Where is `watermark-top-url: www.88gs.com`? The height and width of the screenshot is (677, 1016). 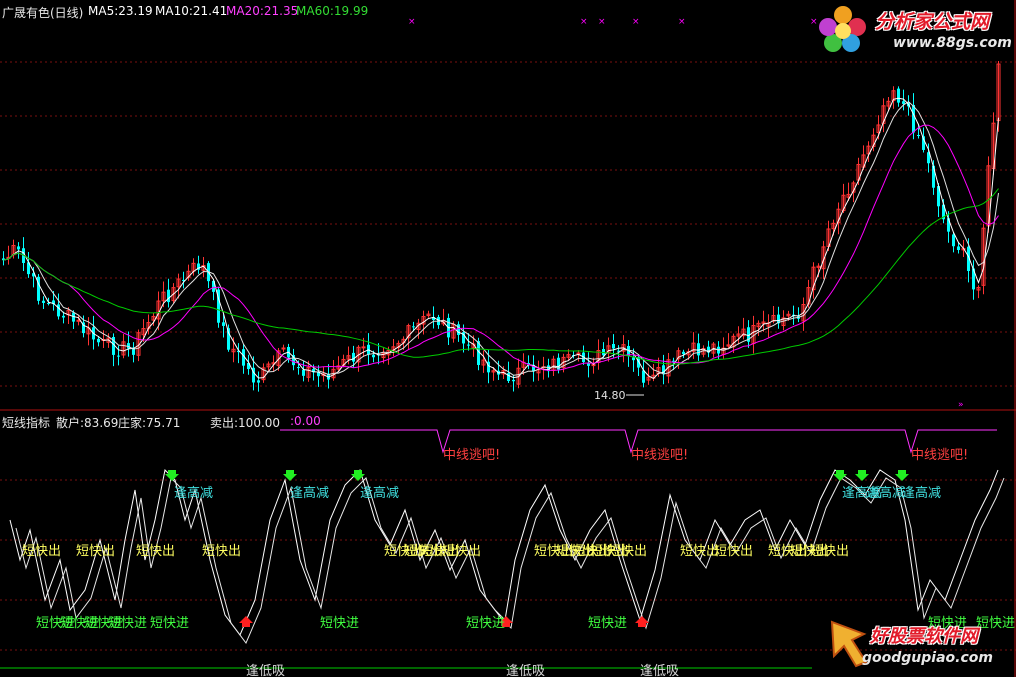 watermark-top-url: www.88gs.com is located at coordinates (952, 43).